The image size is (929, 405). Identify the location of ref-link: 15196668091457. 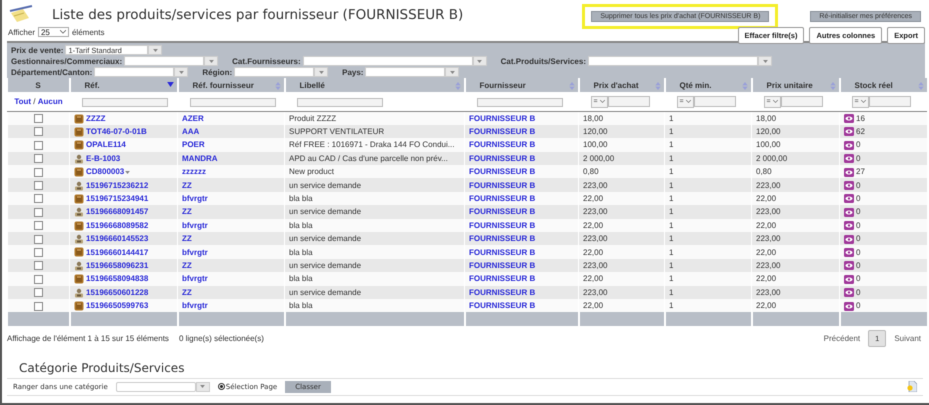
(117, 211).